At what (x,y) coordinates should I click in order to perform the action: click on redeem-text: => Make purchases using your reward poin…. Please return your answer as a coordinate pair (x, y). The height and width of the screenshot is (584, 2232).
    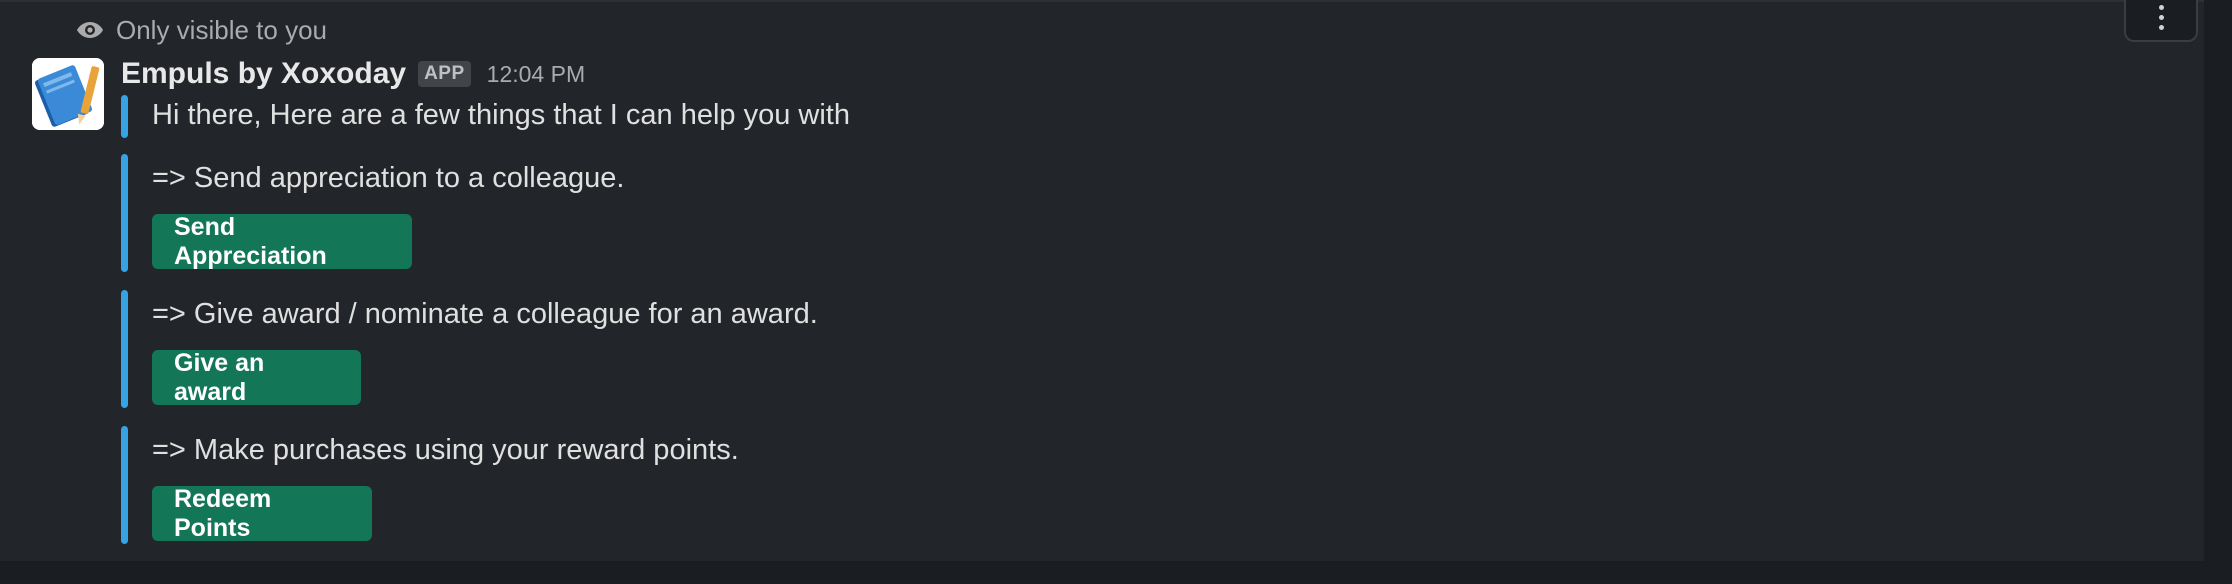
    Looking at the image, I should click on (445, 450).